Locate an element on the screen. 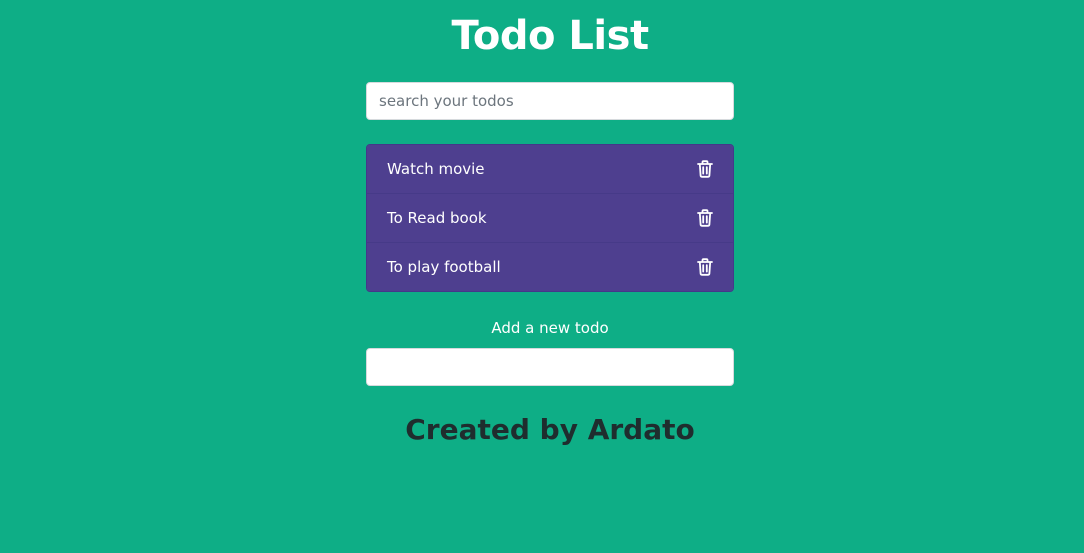  todo-item-label: Watch movie is located at coordinates (436, 169).